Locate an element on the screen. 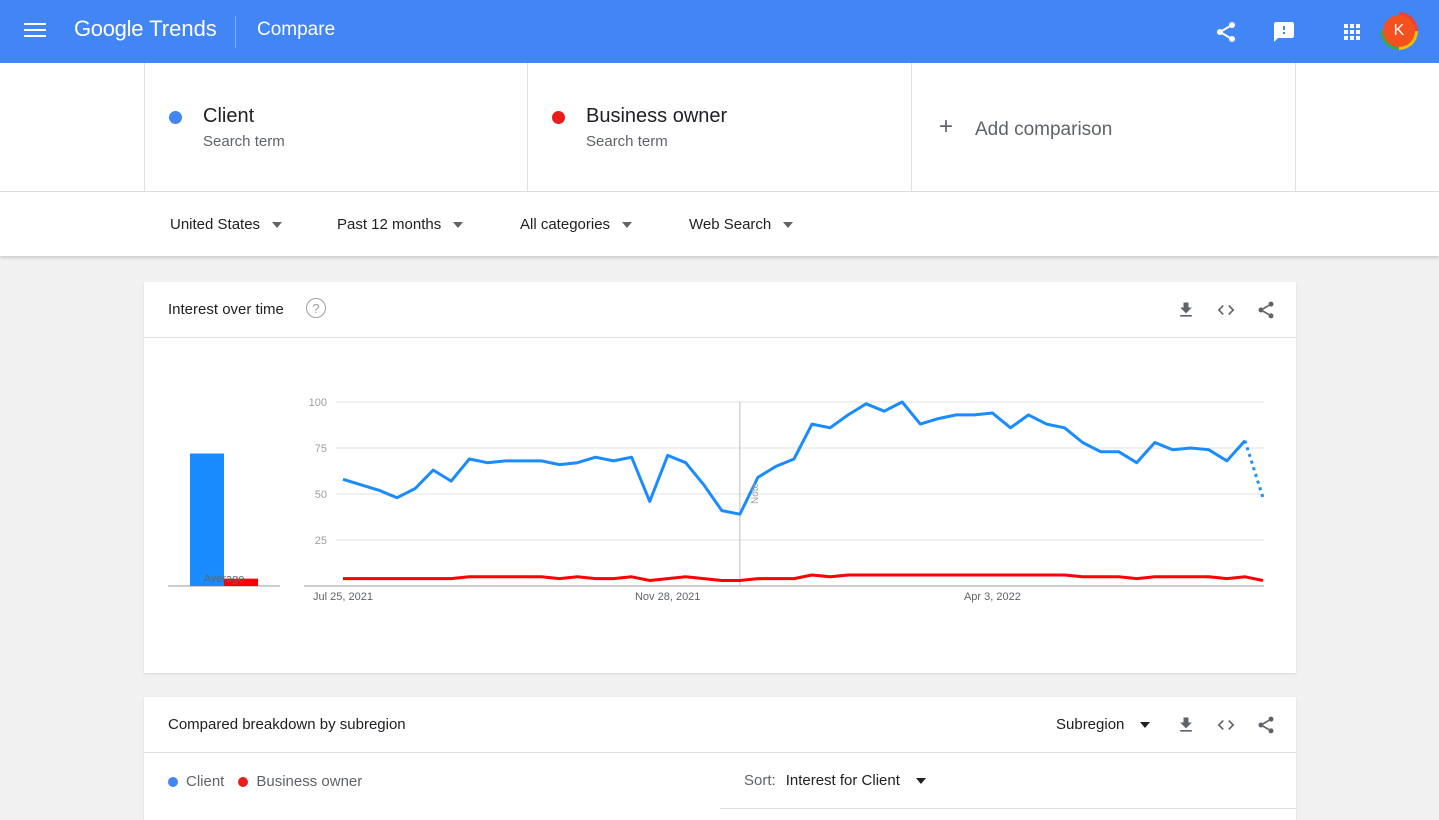  category-filter-label: All categories is located at coordinates (565, 224).